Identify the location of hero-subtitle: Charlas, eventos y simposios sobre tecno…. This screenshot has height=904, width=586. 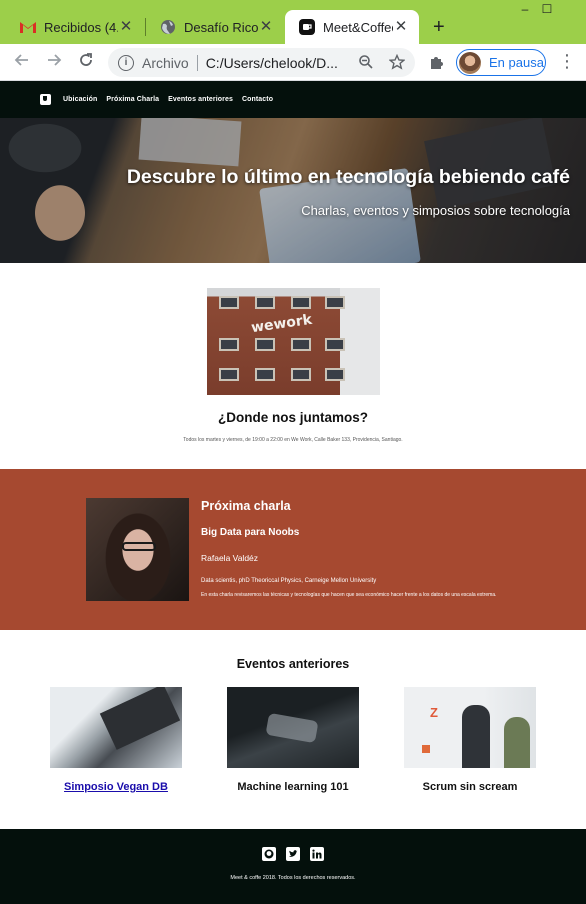
(435, 210).